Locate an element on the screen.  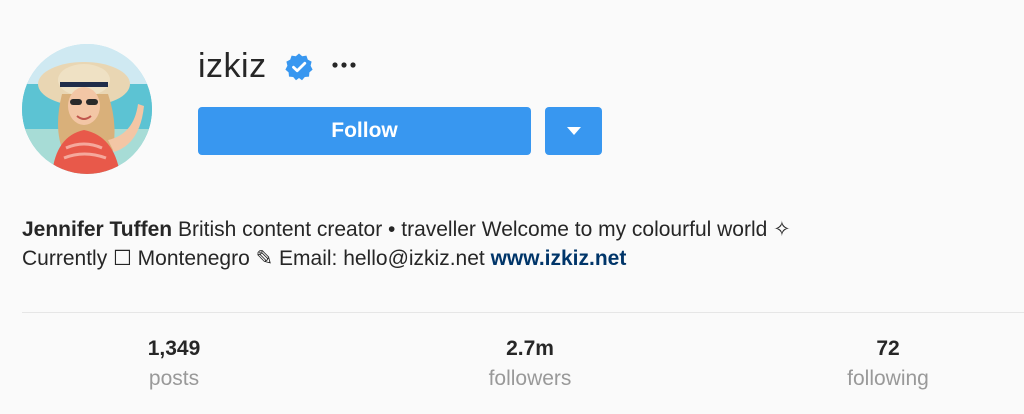
stat-following-value: 72 is located at coordinates (888, 348).